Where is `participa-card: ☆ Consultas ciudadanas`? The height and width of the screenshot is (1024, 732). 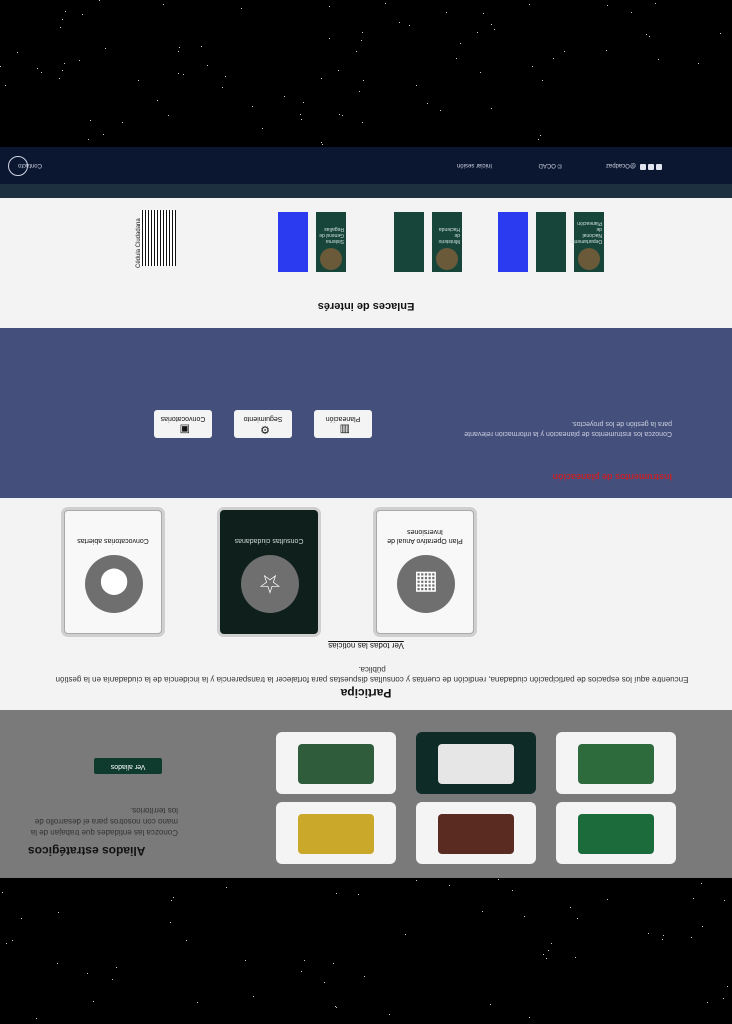
participa-card: ☆ Consultas ciudadanas is located at coordinates (269, 572).